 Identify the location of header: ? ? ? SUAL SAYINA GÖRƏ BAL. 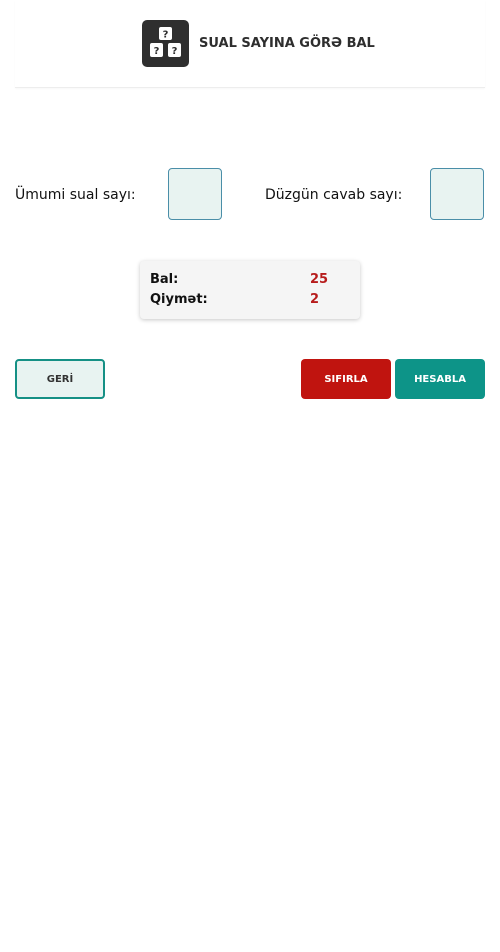
(250, 44).